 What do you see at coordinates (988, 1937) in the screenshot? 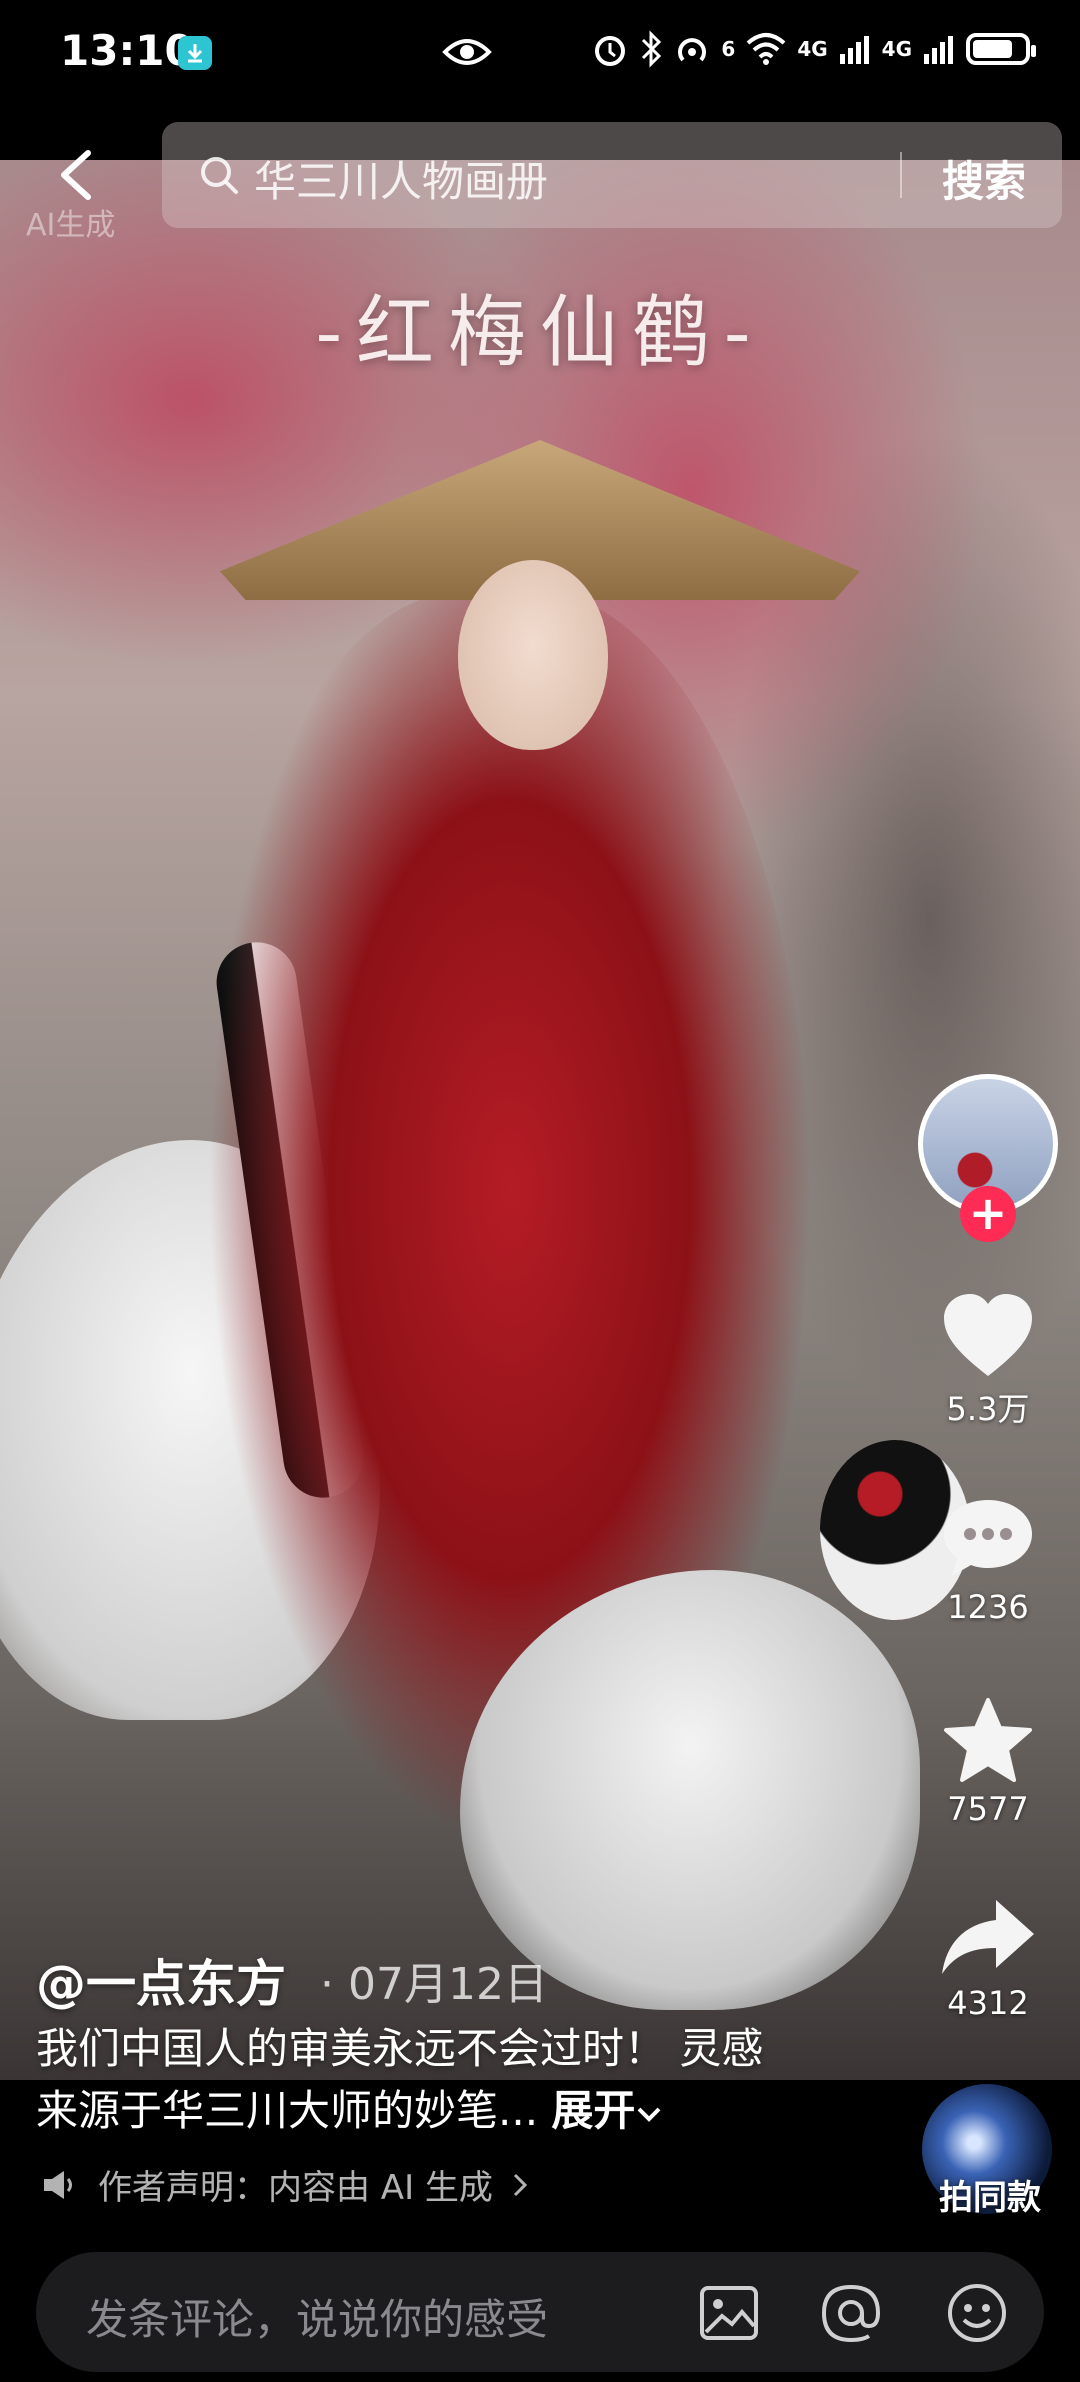
I see `share-arrow-icon` at bounding box center [988, 1937].